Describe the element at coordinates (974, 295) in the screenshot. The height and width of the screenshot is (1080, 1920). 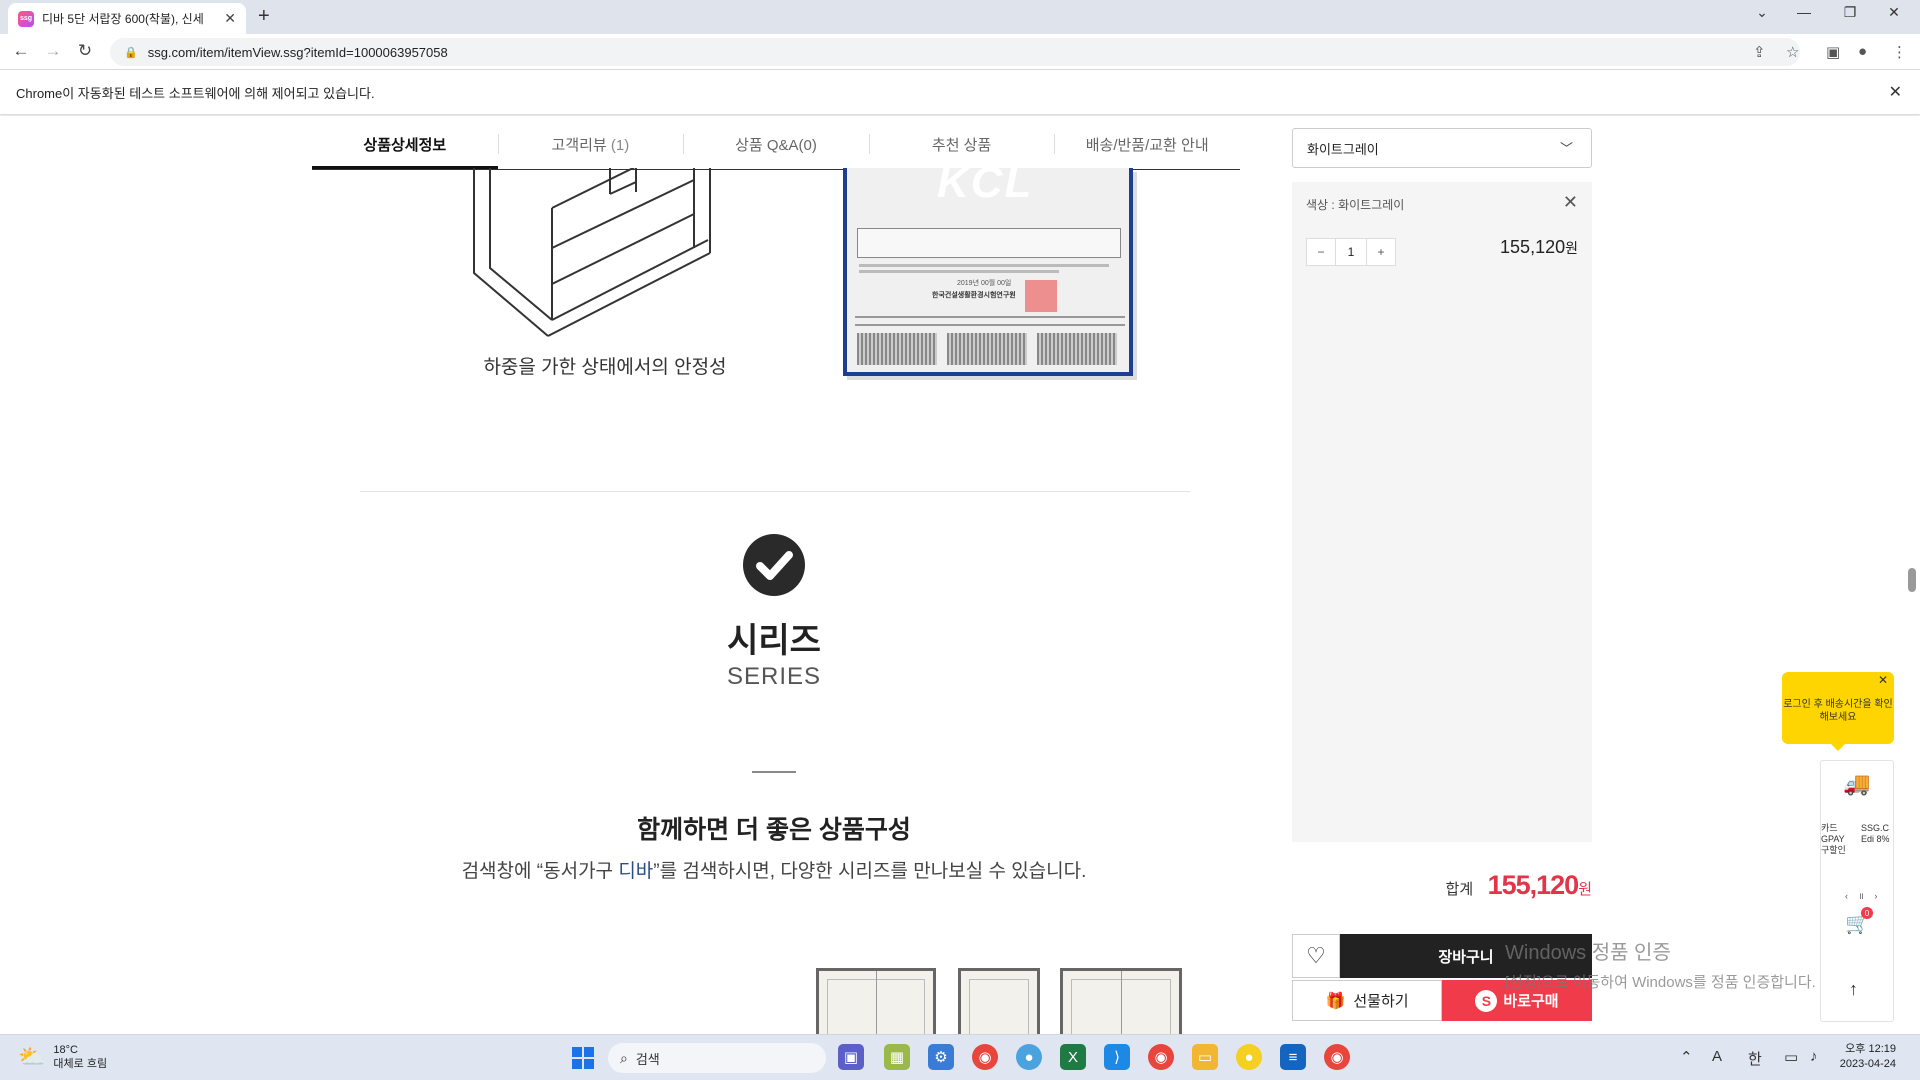
I see `certificate-org: 한국건설생활환경시험연구원` at that location.